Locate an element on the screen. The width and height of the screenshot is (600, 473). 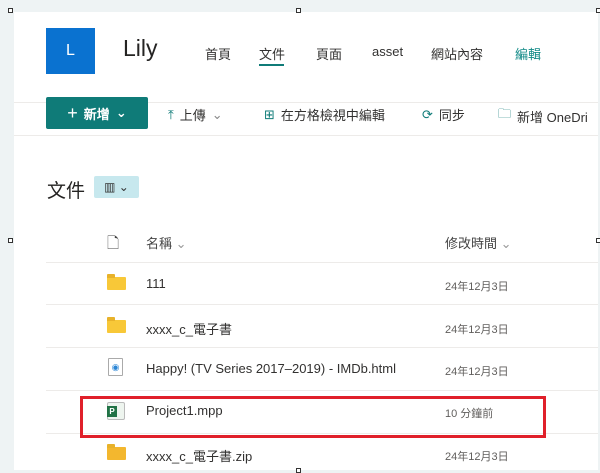
plus-icon: + is located at coordinates (72, 112).